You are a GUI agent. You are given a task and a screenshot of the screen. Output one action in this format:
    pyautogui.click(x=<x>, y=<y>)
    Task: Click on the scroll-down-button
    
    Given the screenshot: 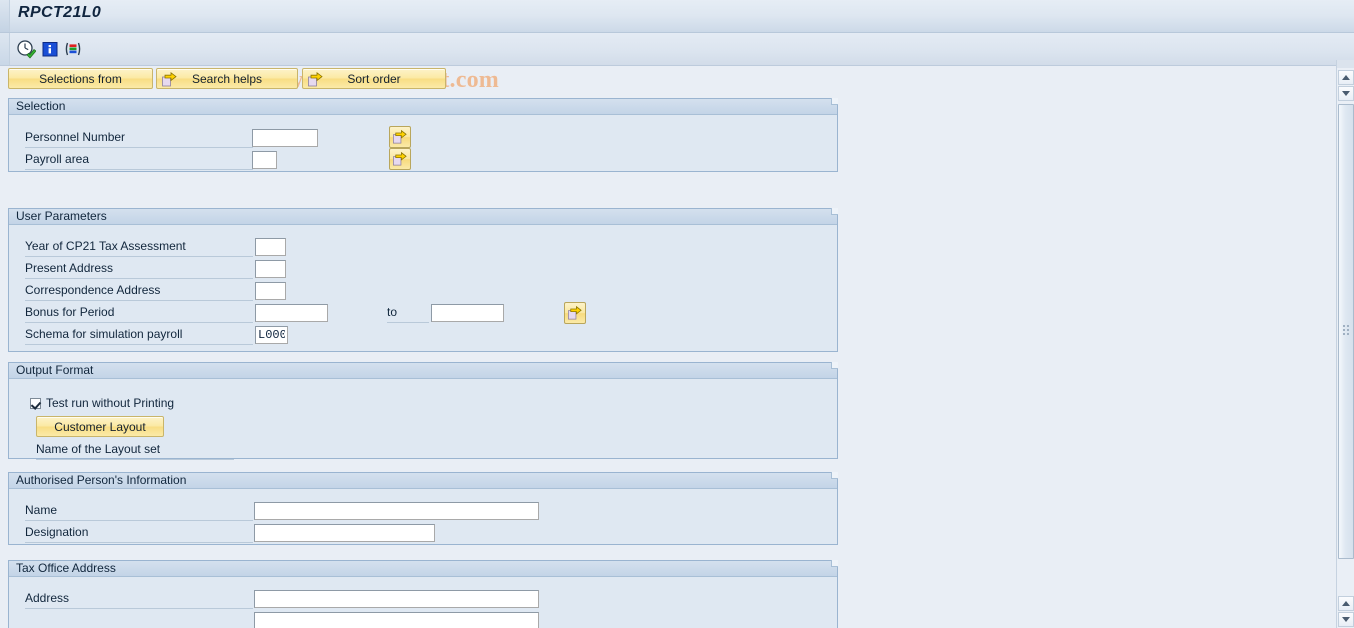 What is the action you would take?
    pyautogui.click(x=1346, y=619)
    